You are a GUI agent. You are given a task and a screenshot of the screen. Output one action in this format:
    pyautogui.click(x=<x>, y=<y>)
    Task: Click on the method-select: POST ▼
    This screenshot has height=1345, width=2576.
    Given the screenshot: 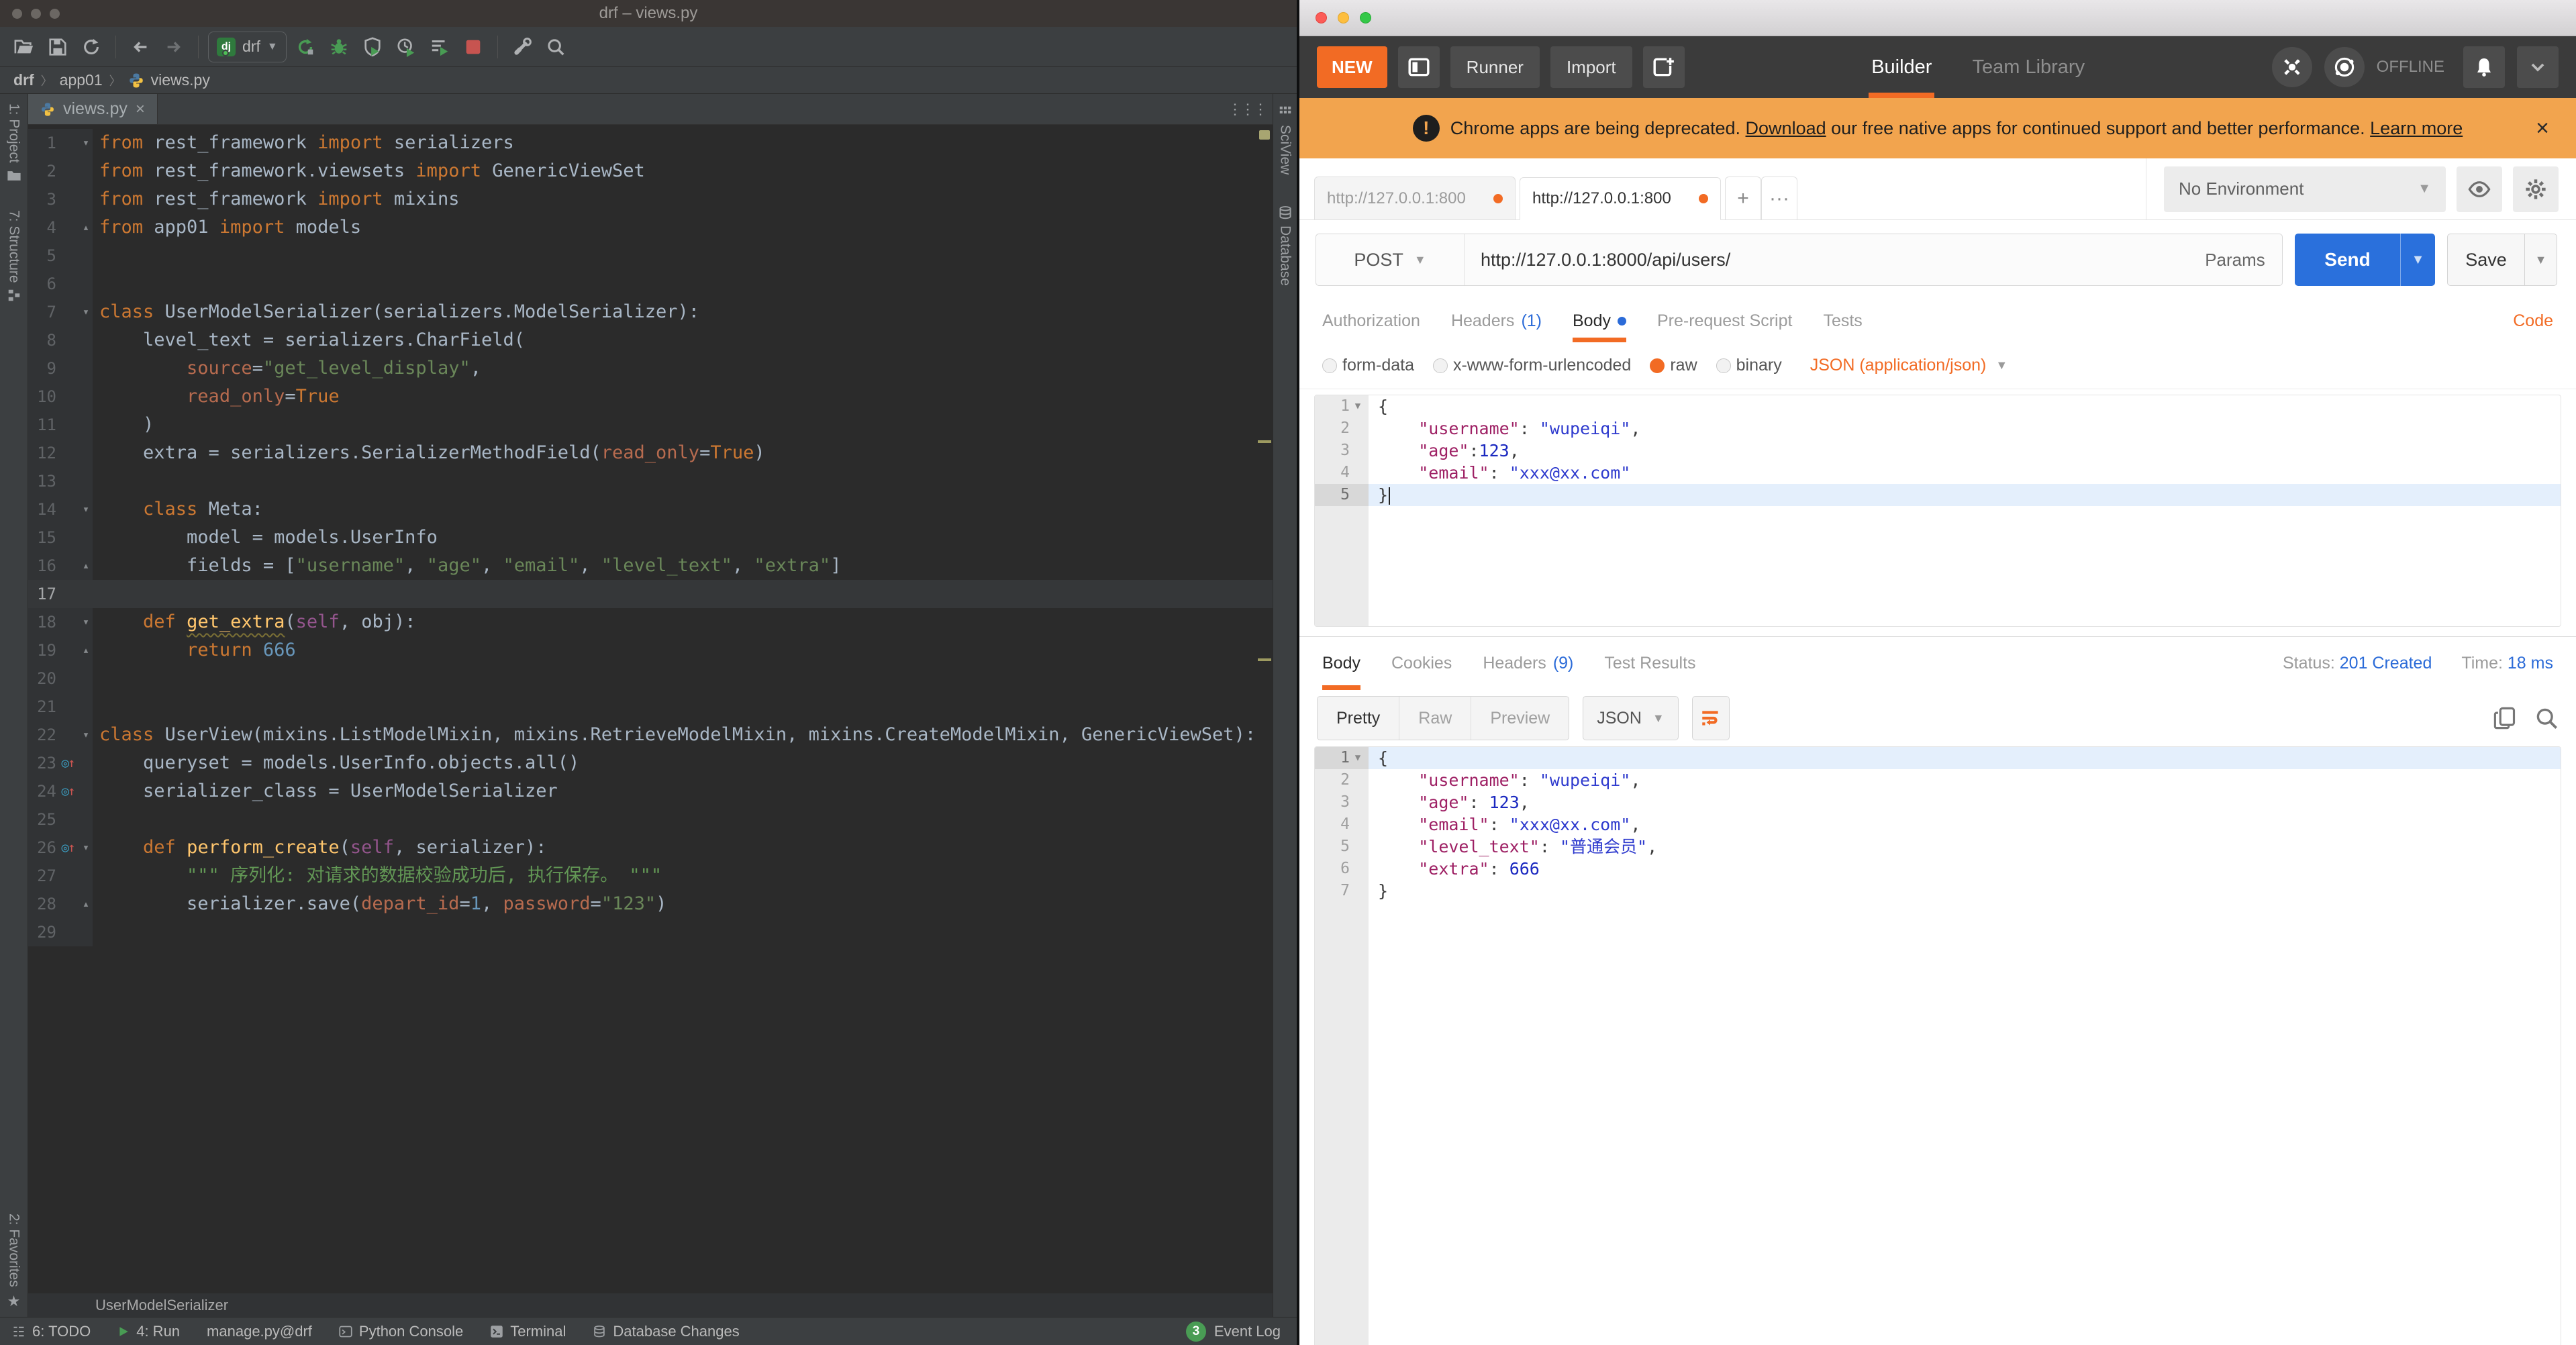 What is the action you would take?
    pyautogui.click(x=1390, y=260)
    